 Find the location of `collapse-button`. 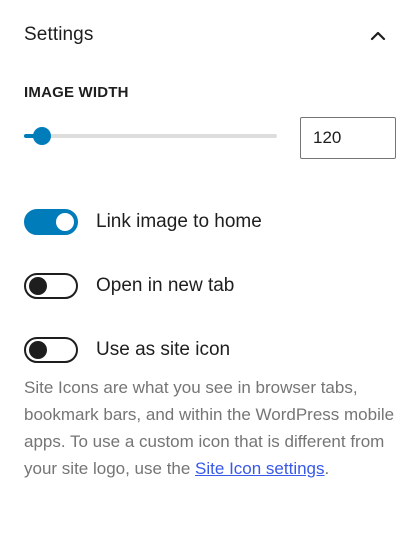

collapse-button is located at coordinates (378, 36).